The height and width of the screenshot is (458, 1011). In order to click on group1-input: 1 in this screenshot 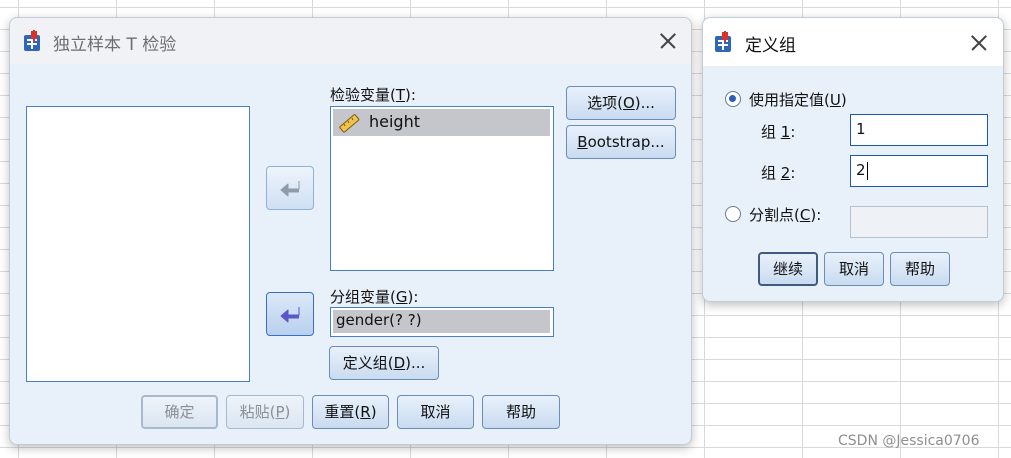, I will do `click(919, 130)`.